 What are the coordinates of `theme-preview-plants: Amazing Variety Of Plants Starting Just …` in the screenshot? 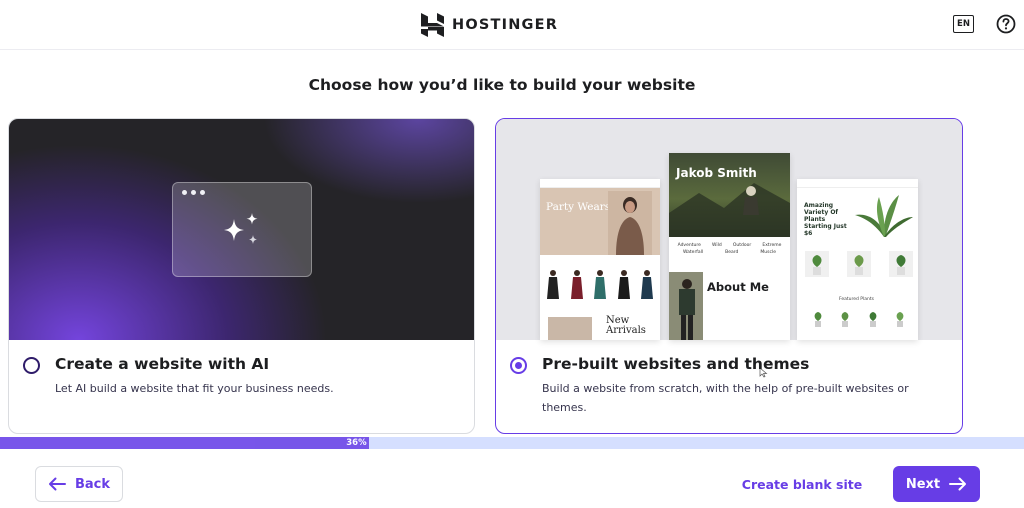 It's located at (857, 259).